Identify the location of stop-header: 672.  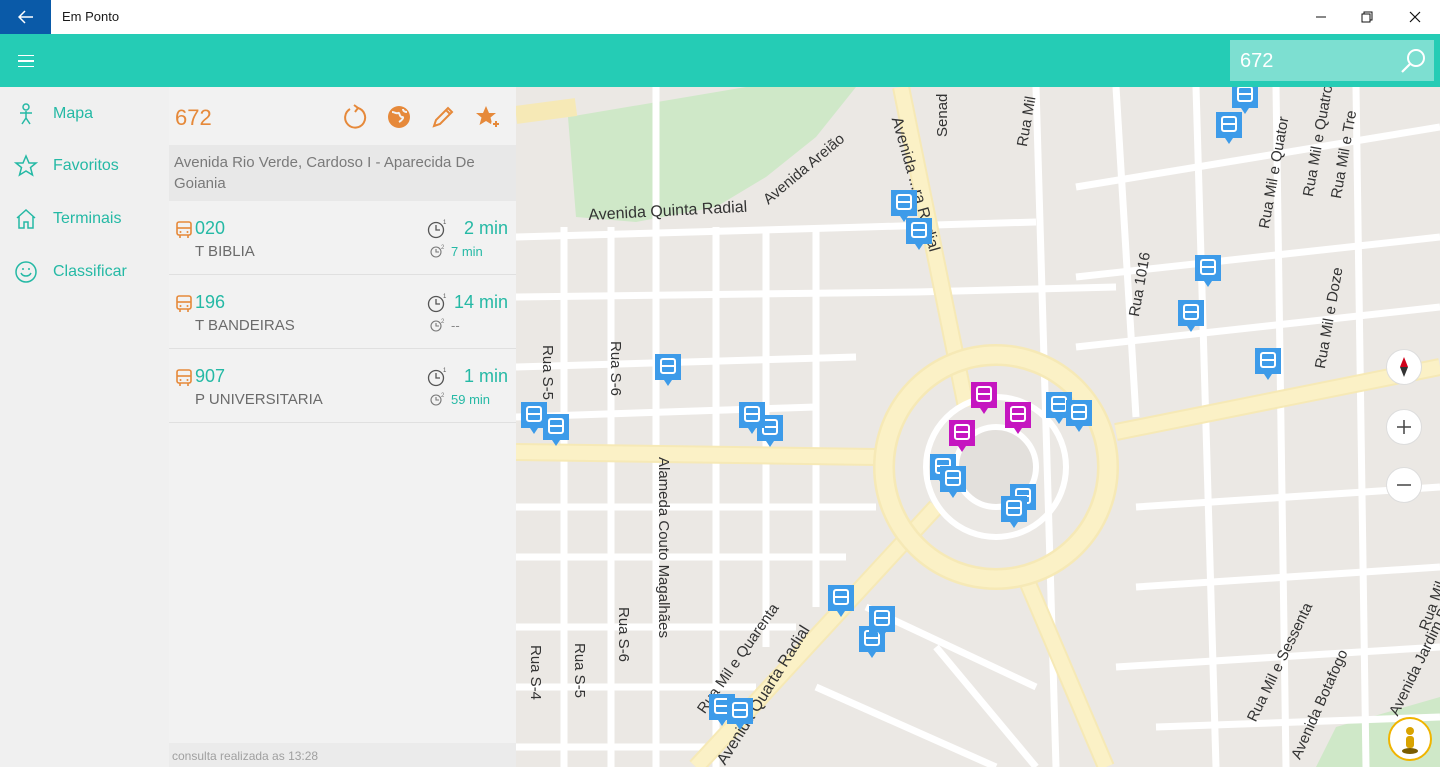
(342, 116).